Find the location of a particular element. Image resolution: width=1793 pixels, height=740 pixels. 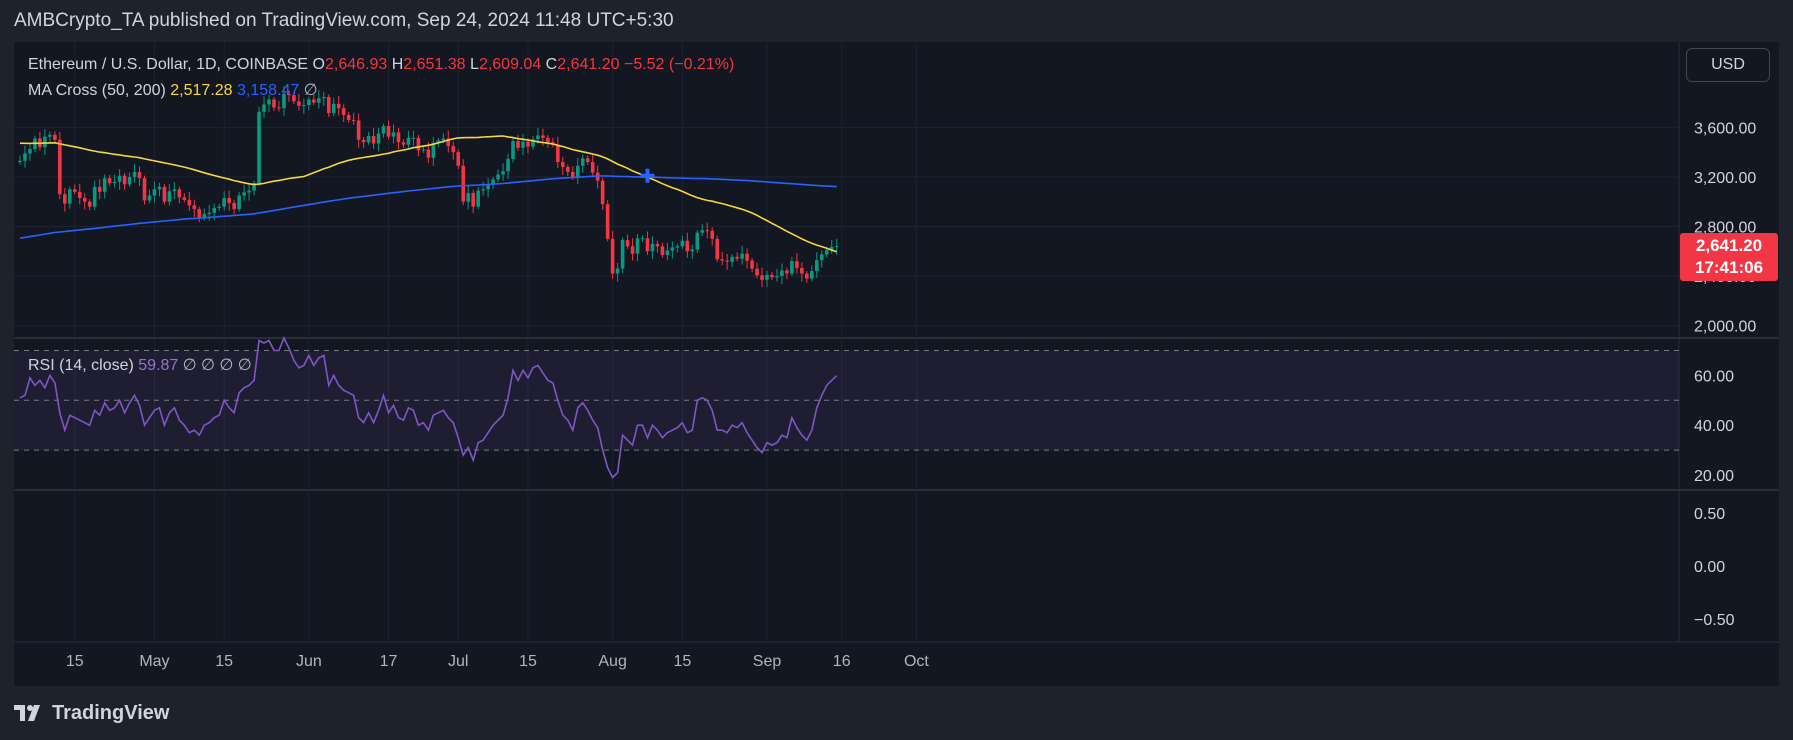

x-tick-label: Oct is located at coordinates (916, 661).